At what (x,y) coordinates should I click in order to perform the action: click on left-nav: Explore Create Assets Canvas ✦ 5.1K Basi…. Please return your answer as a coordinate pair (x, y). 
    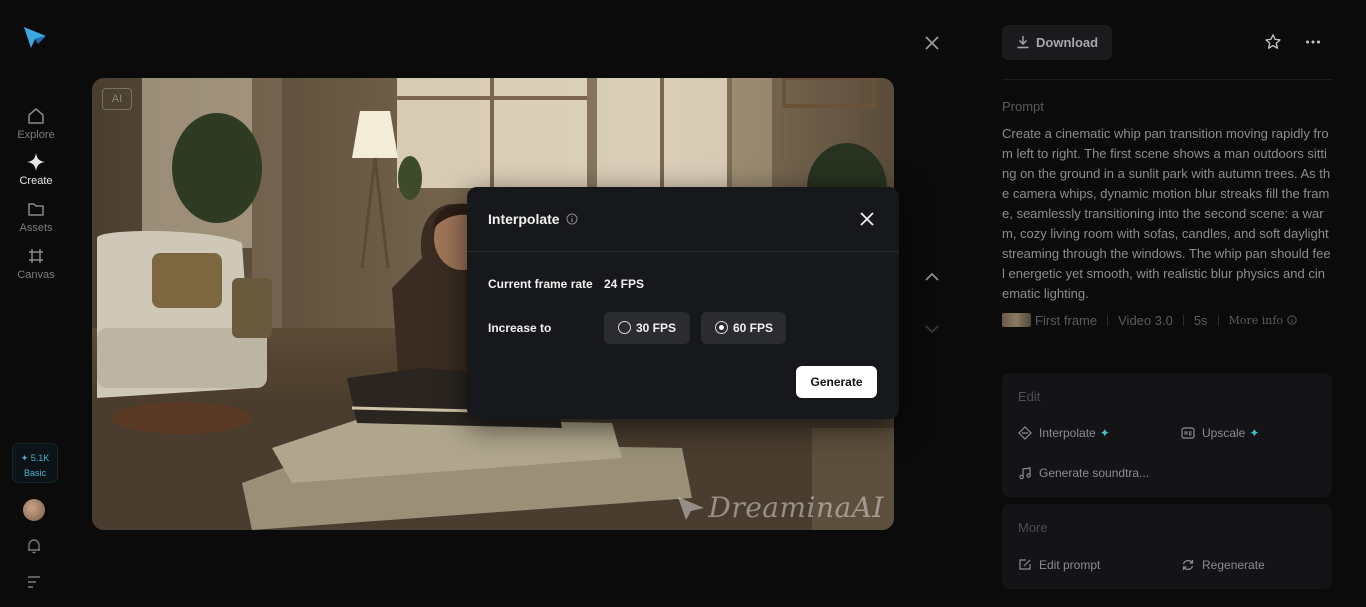
    Looking at the image, I should click on (36, 303).